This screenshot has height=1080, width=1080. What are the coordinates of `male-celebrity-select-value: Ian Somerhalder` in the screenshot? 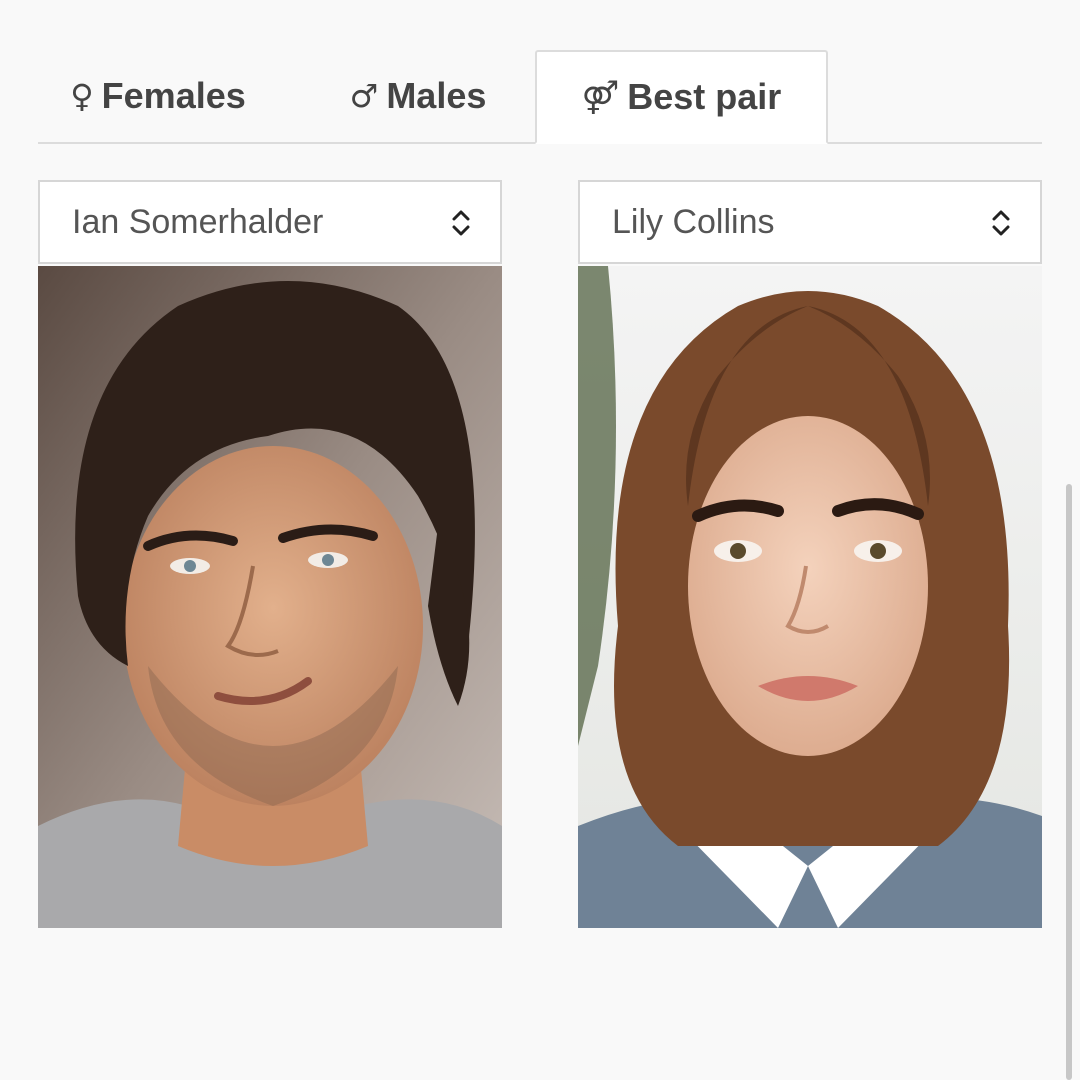 It's located at (198, 221).